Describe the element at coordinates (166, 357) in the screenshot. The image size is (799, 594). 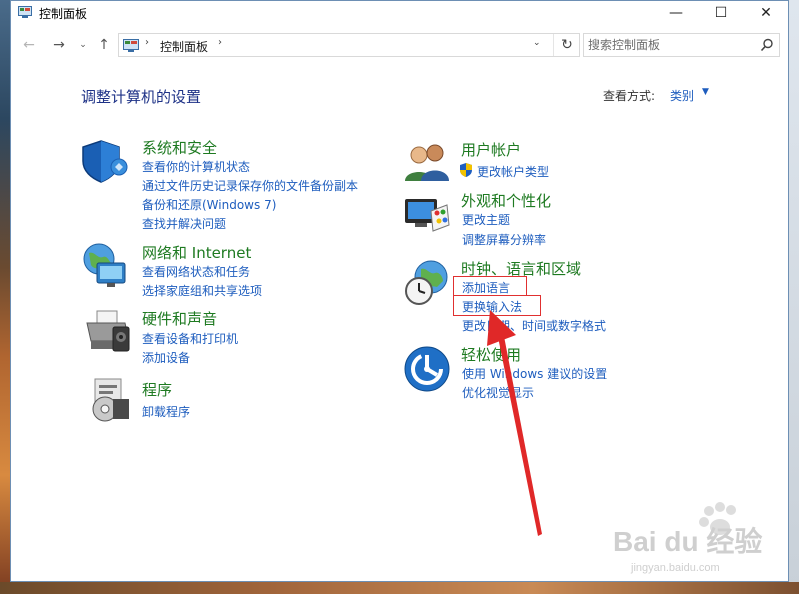
I see `link-add-device: 添加设备` at that location.